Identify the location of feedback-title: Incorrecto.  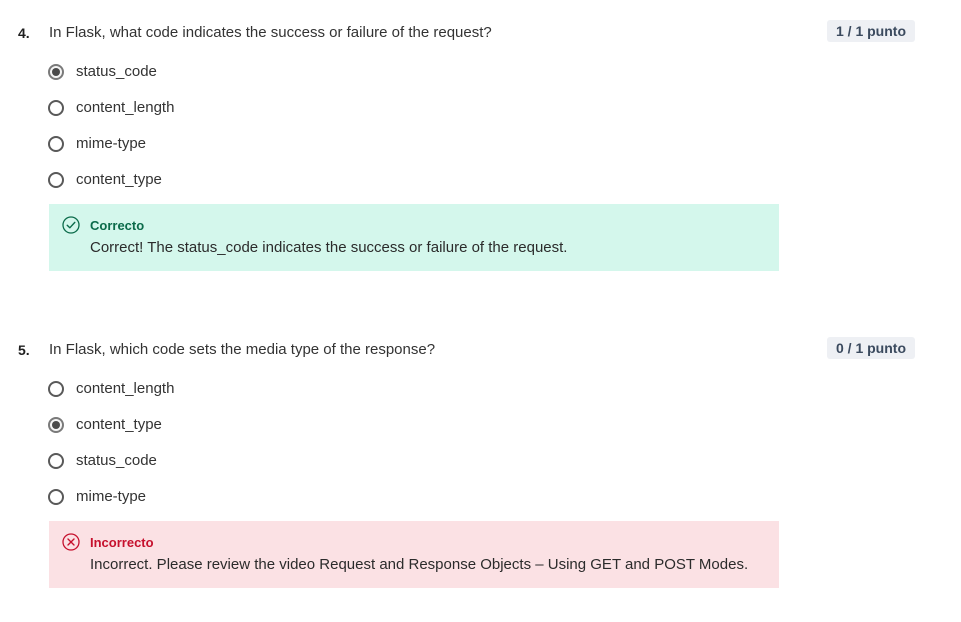
(122, 542).